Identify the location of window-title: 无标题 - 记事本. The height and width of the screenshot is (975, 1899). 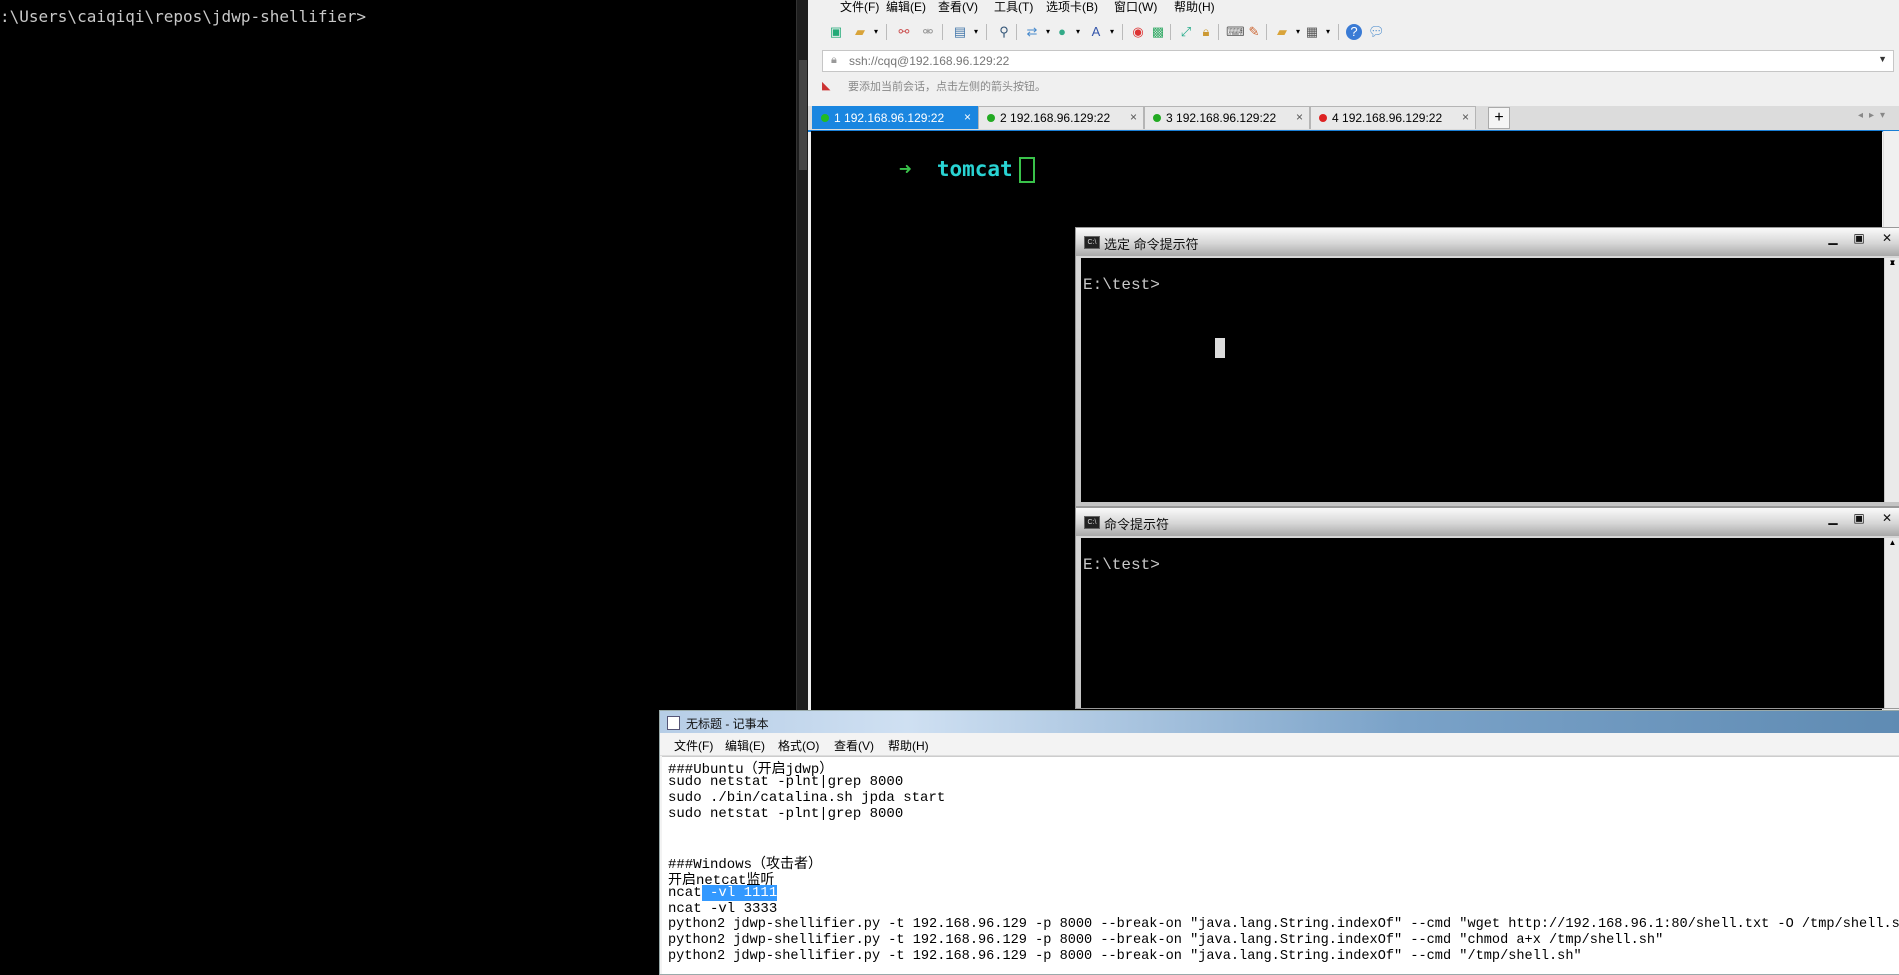
(727, 724).